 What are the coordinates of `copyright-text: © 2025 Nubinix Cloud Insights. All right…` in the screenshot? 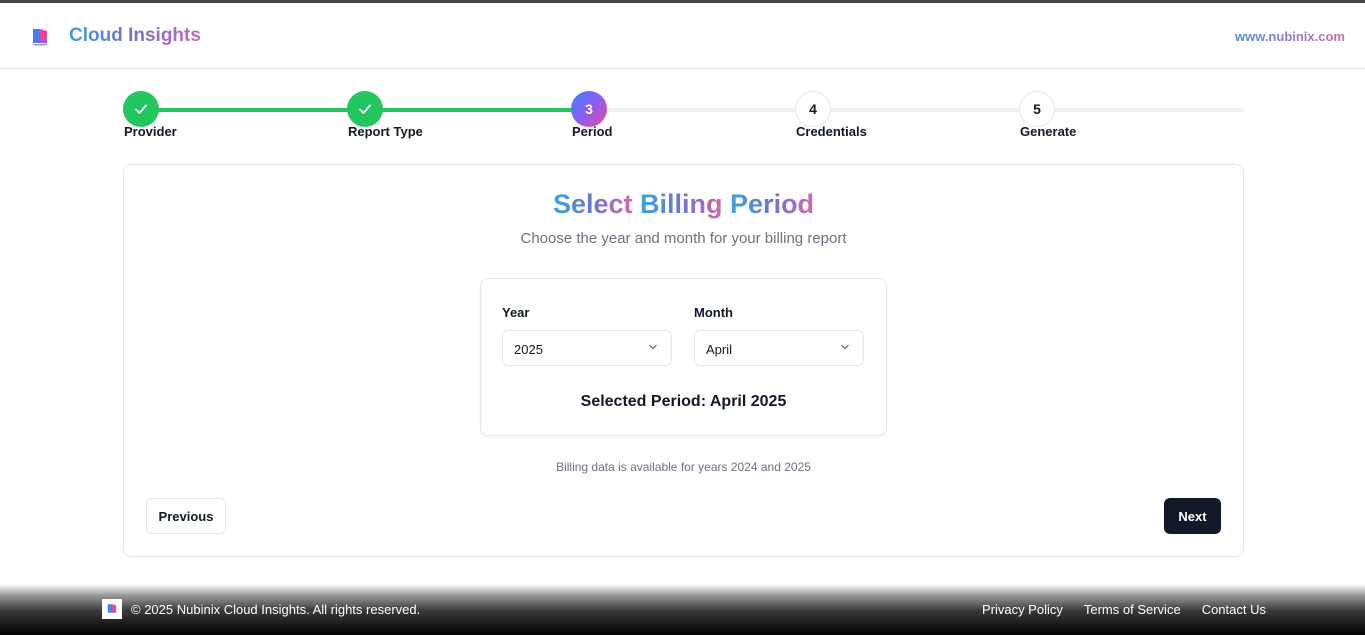 It's located at (276, 609).